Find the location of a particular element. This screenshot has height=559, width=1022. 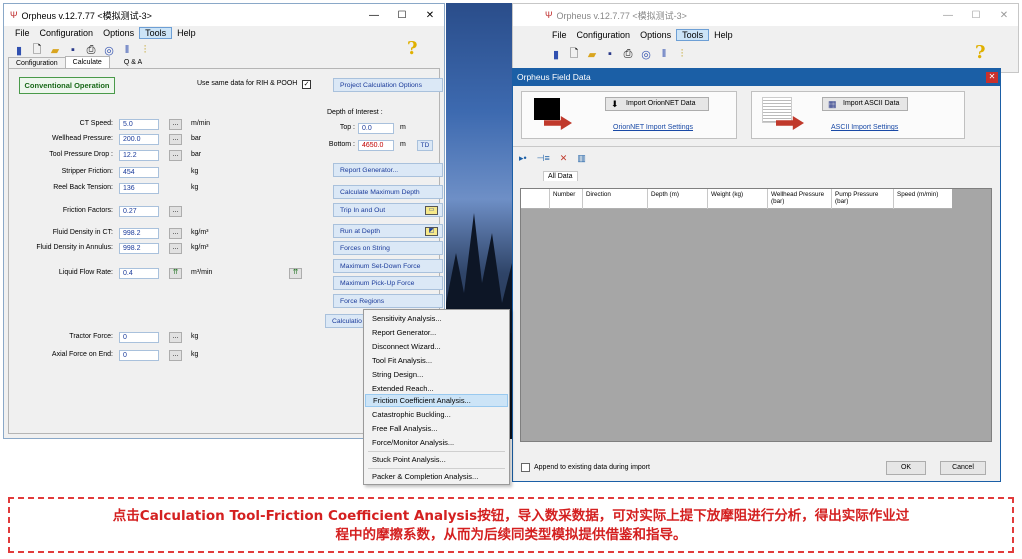

insert-row-icon: ⊣≡ is located at coordinates (543, 158).